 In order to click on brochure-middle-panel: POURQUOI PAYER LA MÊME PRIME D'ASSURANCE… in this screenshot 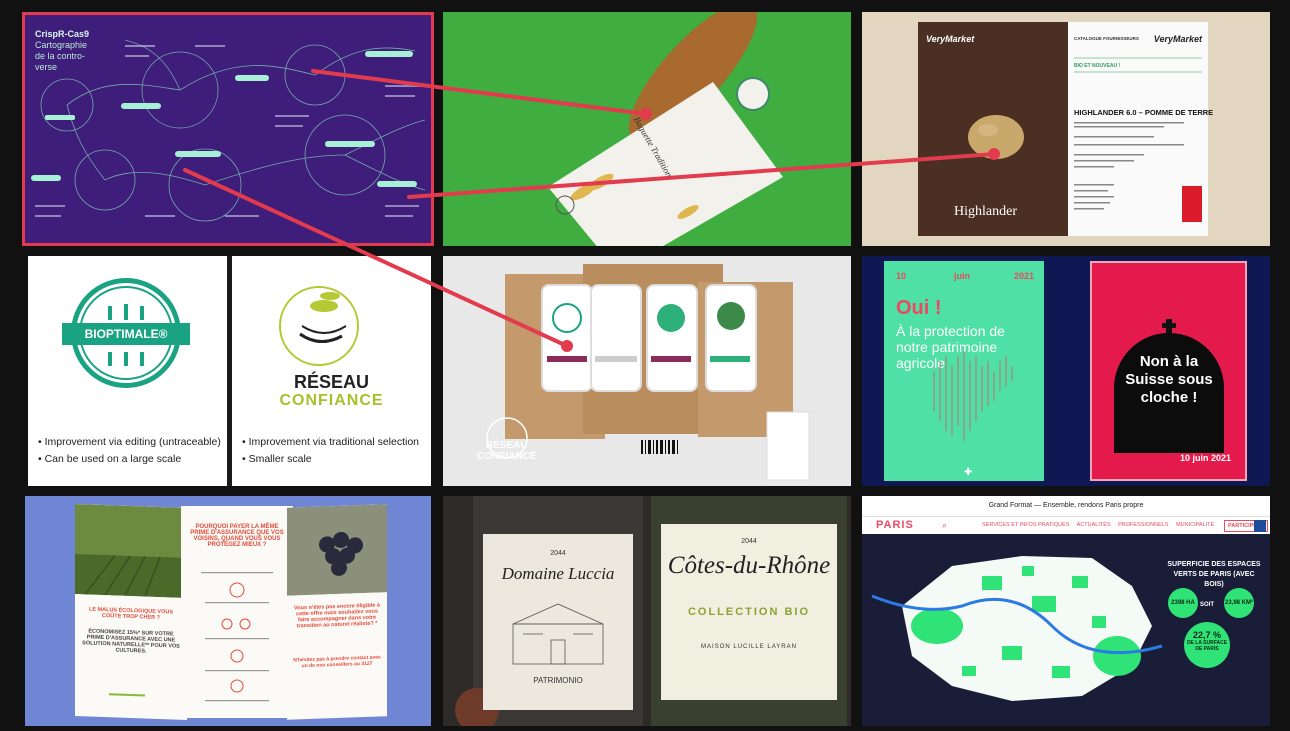, I will do `click(237, 612)`.